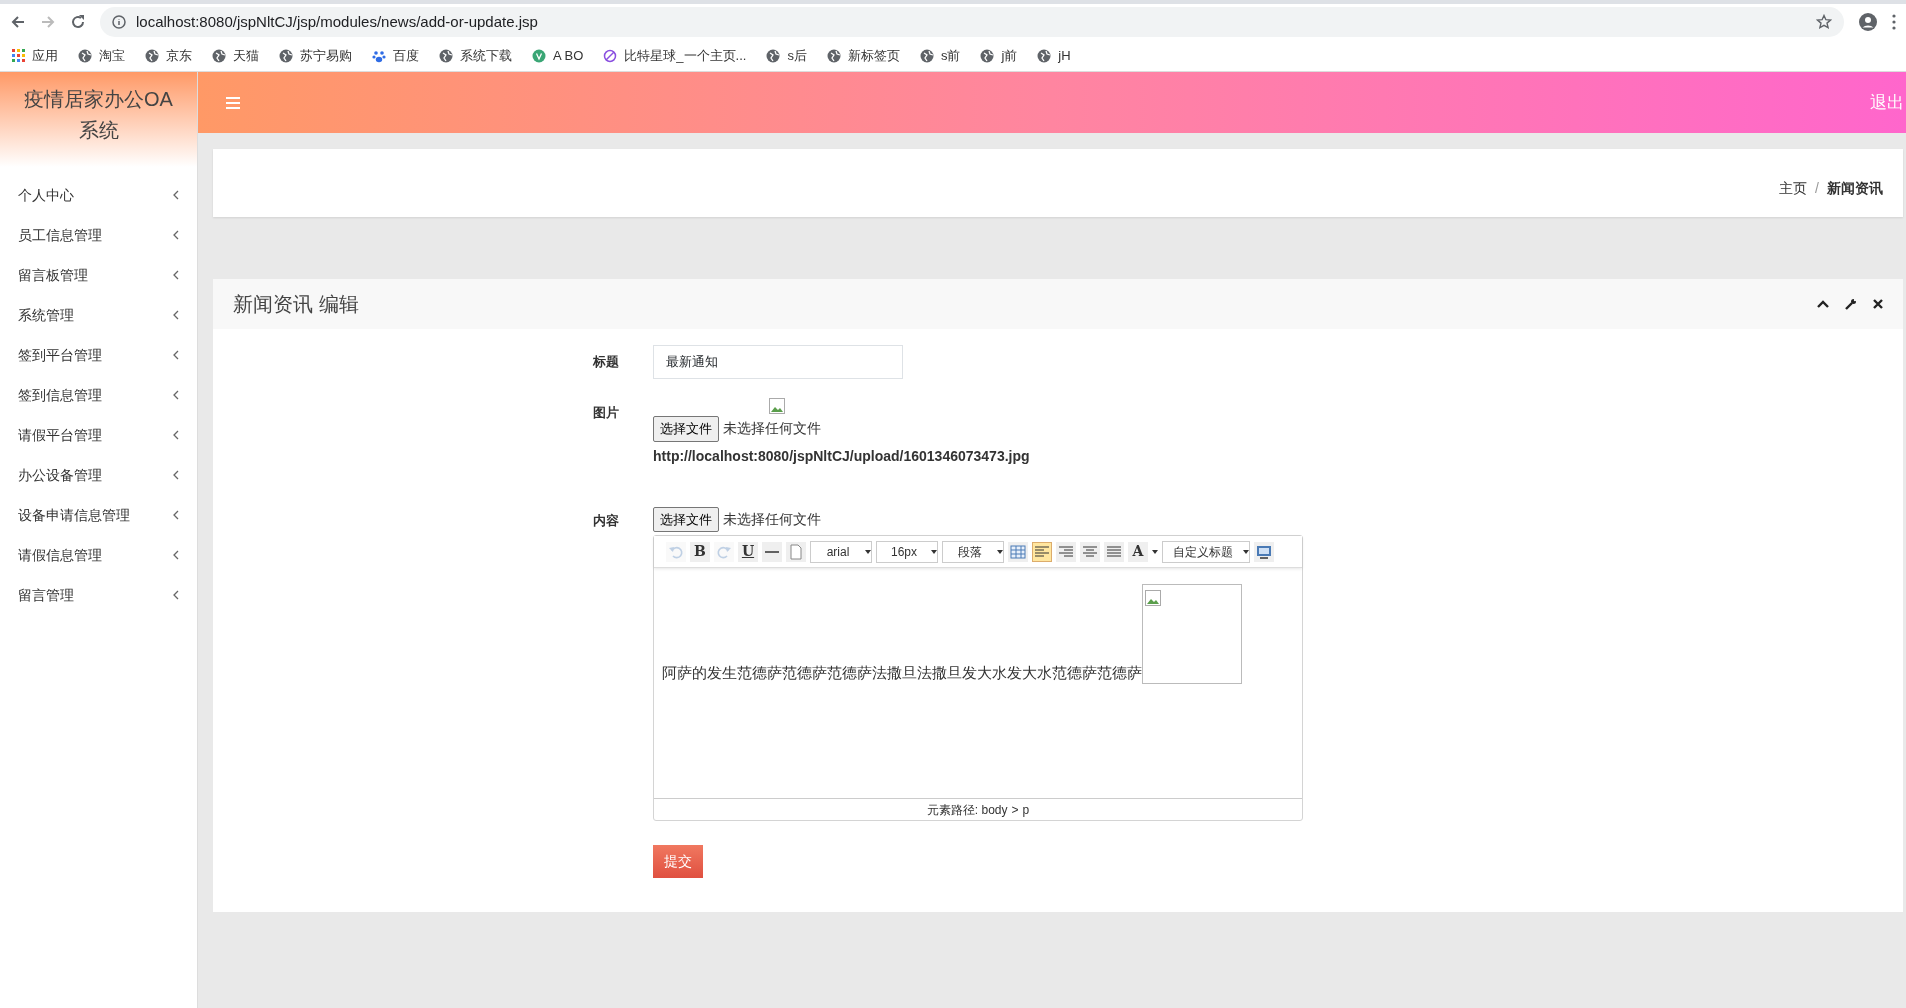 The height and width of the screenshot is (1008, 1906). What do you see at coordinates (18, 55) in the screenshot?
I see `apps-grid-icon` at bounding box center [18, 55].